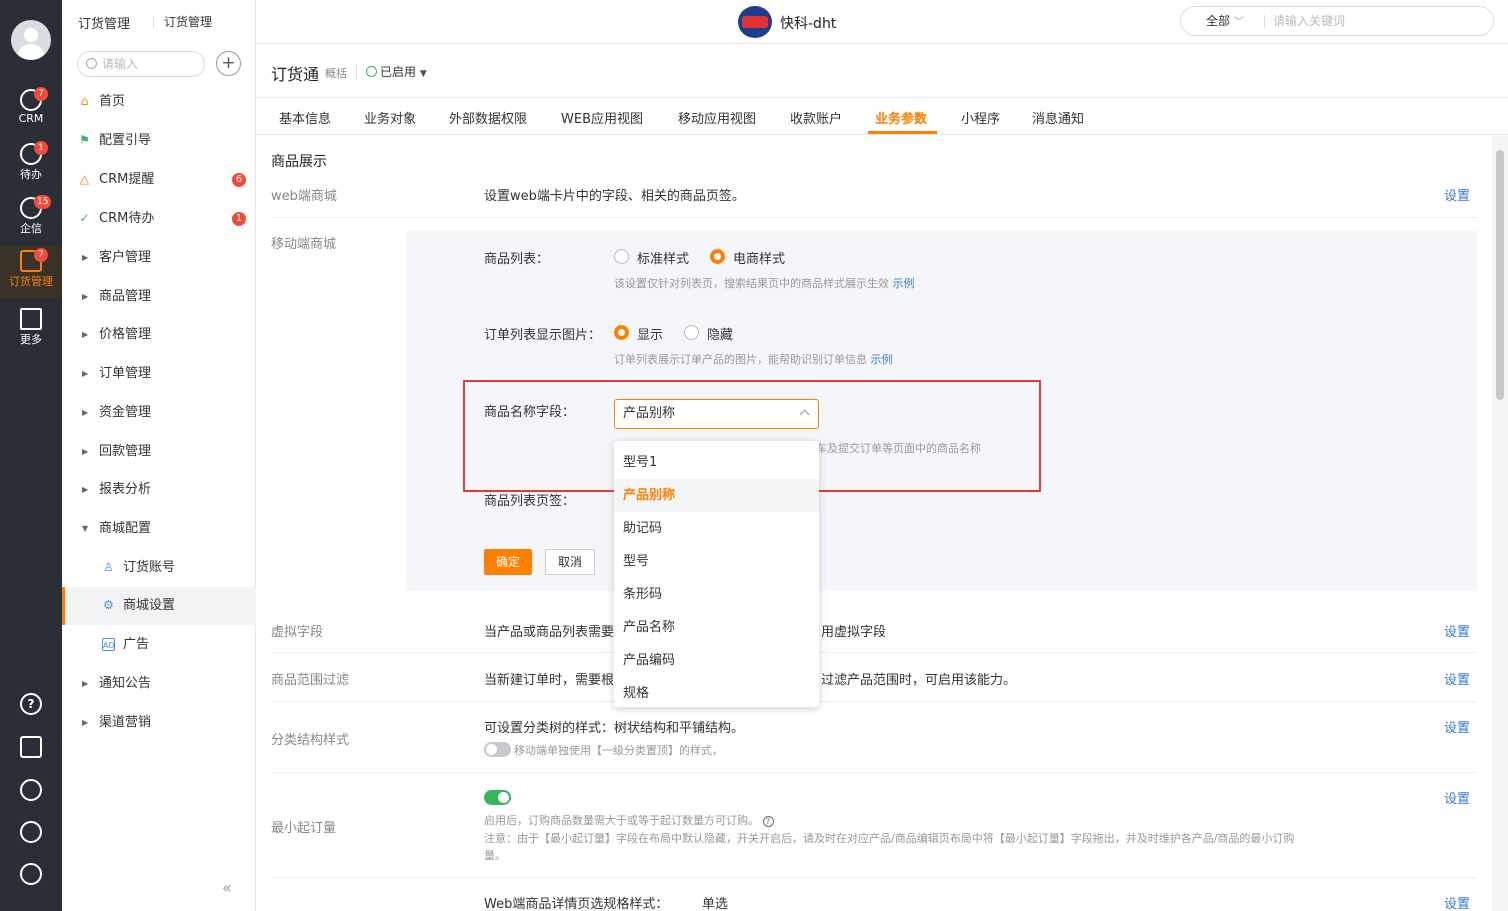 This screenshot has width=1508, height=911. Describe the element at coordinates (716, 528) in the screenshot. I see `dropdown-option: 助记码` at that location.